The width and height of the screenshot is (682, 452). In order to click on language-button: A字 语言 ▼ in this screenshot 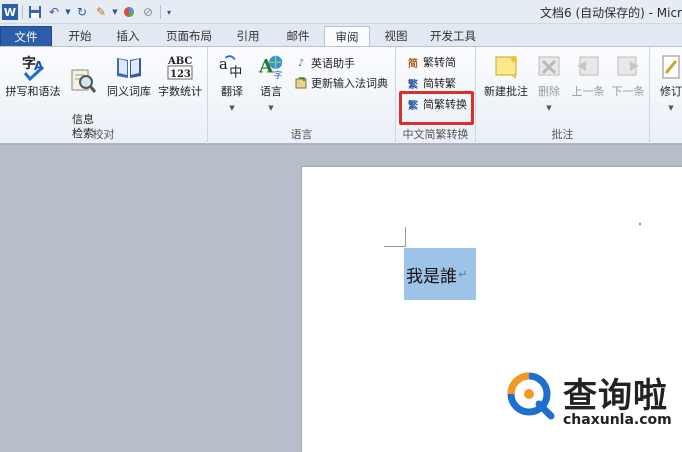, I will do `click(271, 84)`.